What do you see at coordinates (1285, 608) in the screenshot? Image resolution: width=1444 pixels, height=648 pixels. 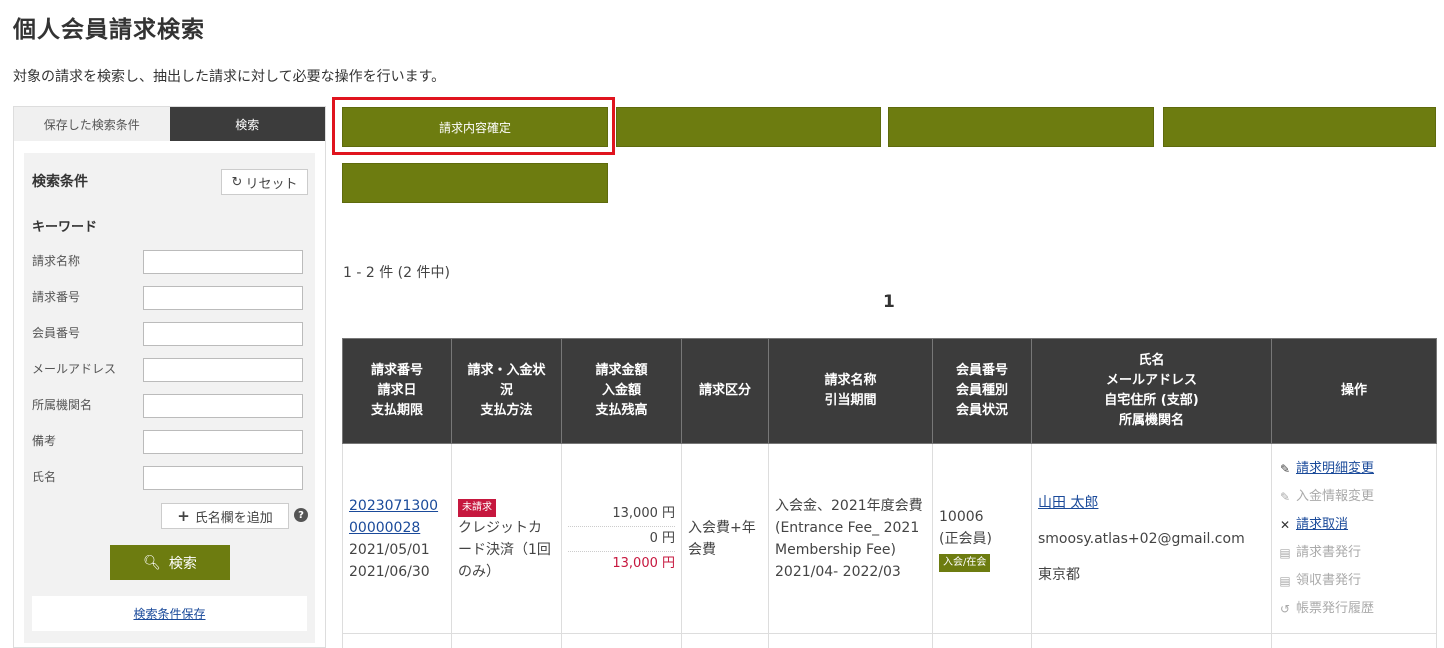 I see `history-icon: ↺` at bounding box center [1285, 608].